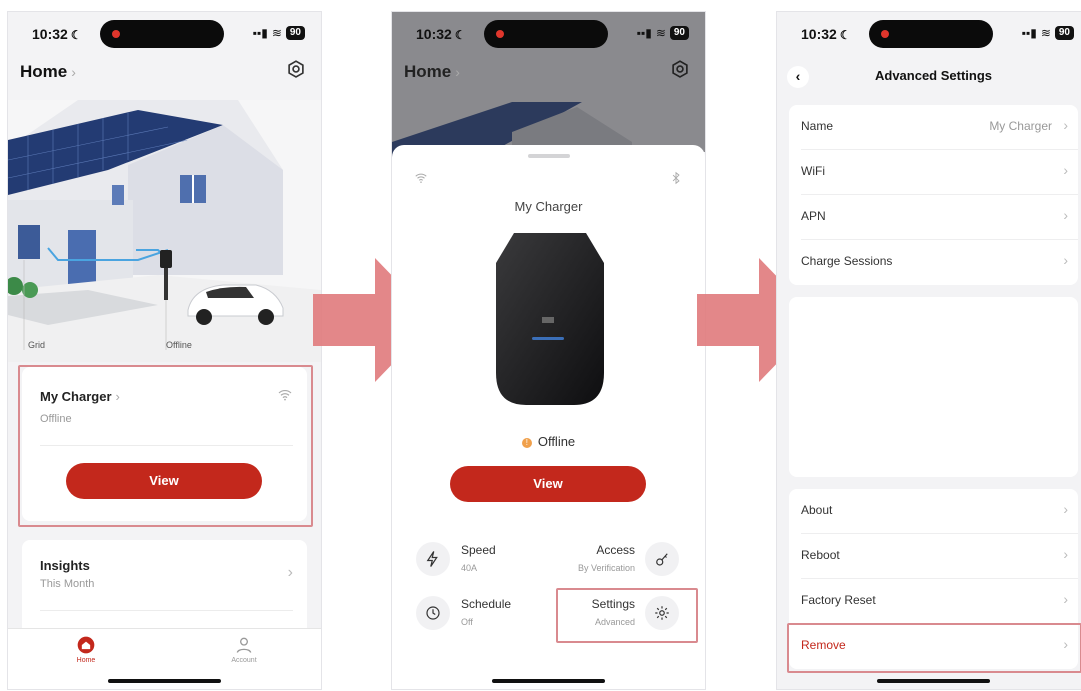  Describe the element at coordinates (469, 568) in the screenshot. I see `speed-value: 40A` at that location.